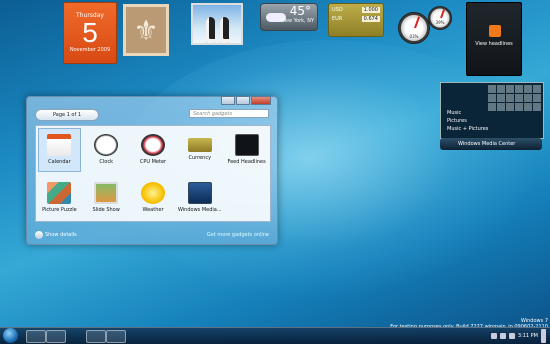 This screenshot has width=550, height=344. I want to click on gadget-label: Currency, so click(200, 158).